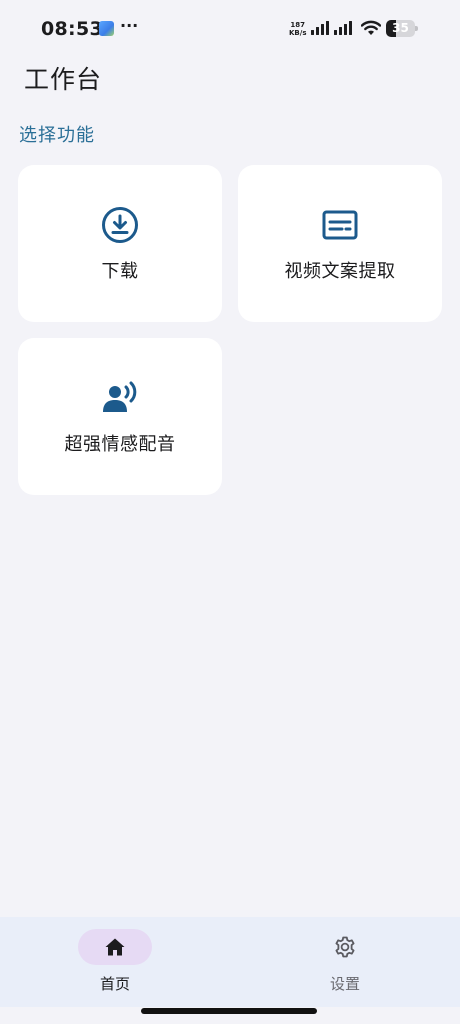 The width and height of the screenshot is (460, 1024). What do you see at coordinates (120, 416) in the screenshot?
I see `emotion-voiceover-card: 超强情感配音` at bounding box center [120, 416].